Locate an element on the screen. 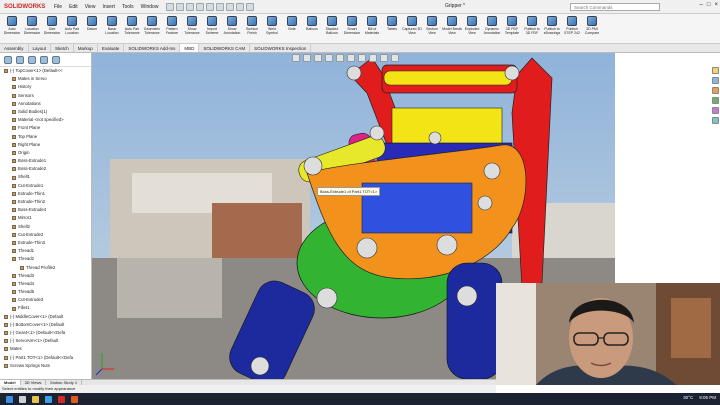 The height and width of the screenshot is (405, 720). feature-tree-item: Thread1 is located at coordinates (45, 251).